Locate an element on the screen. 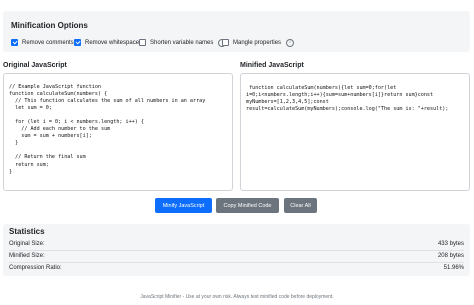  statistics-title: Statistics is located at coordinates (27, 231).